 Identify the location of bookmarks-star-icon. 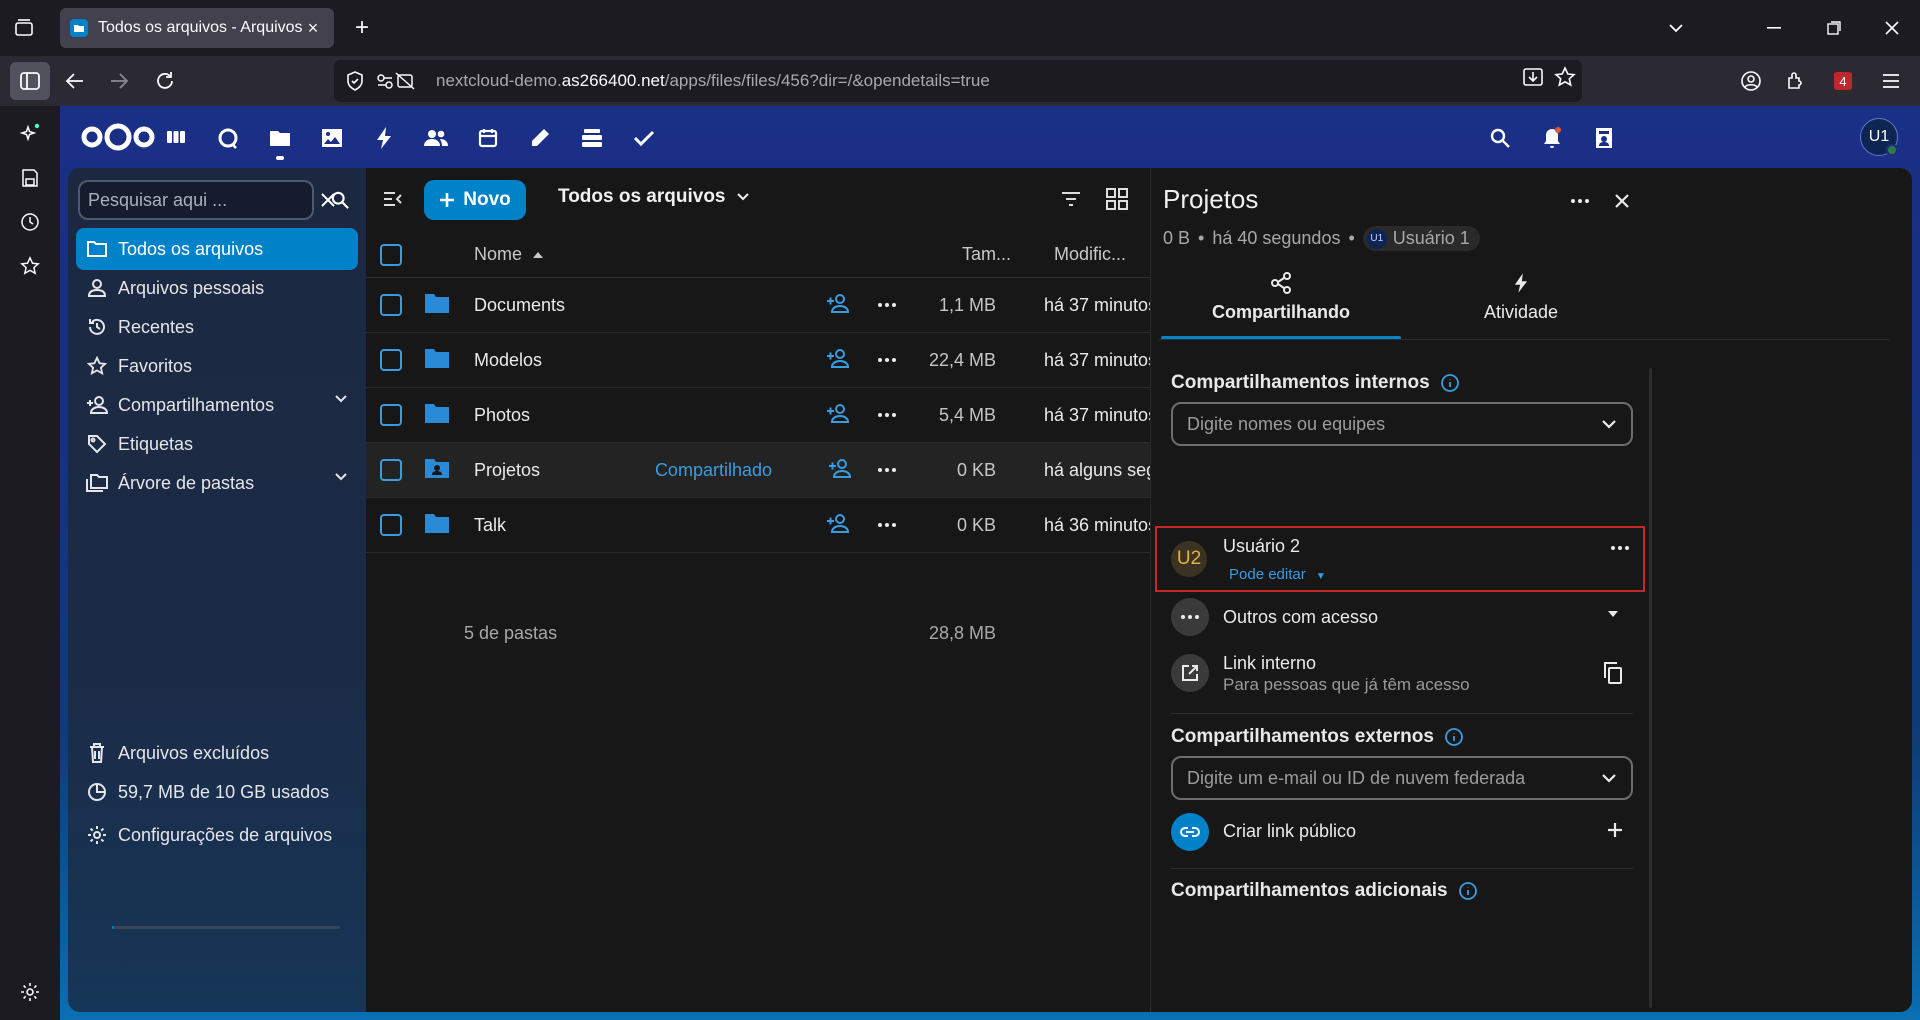
(30, 266).